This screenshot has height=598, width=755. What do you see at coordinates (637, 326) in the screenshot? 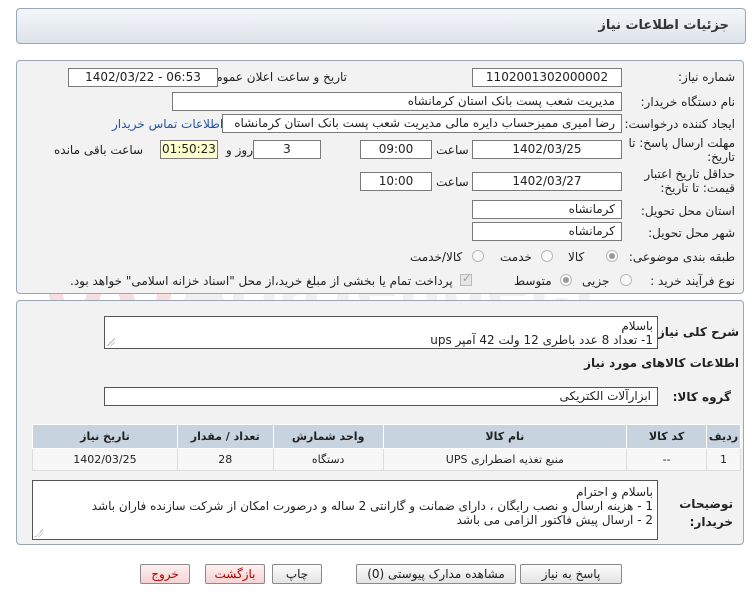
I see `summary-line-1: باسلام` at bounding box center [637, 326].